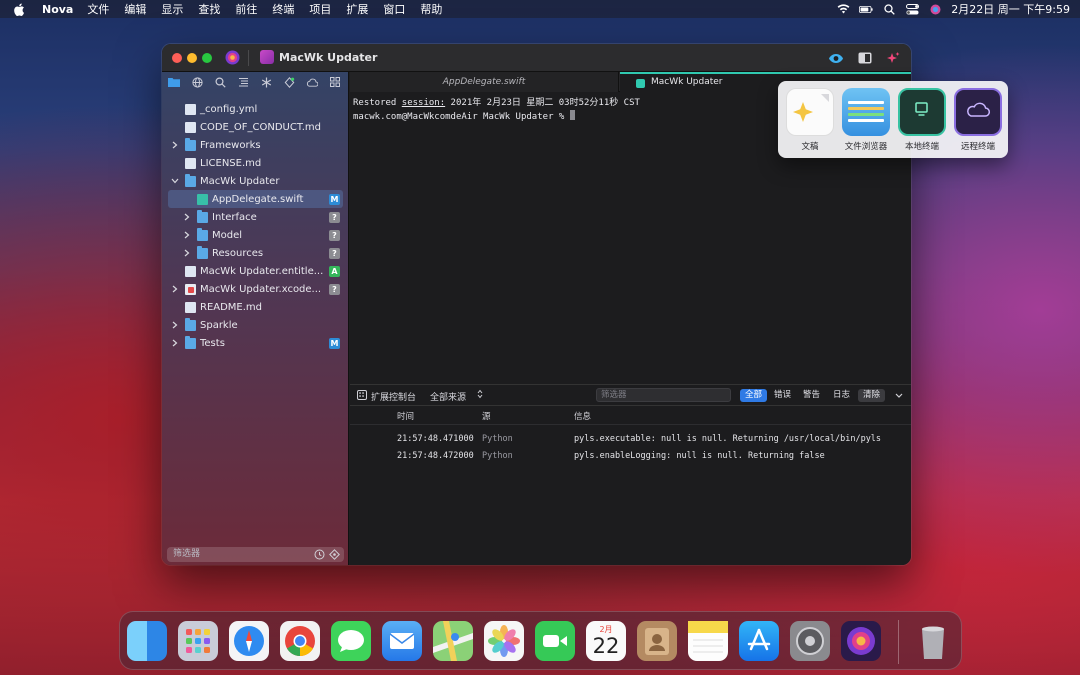  What do you see at coordinates (174, 82) in the screenshot?
I see `files-folder-icon` at bounding box center [174, 82].